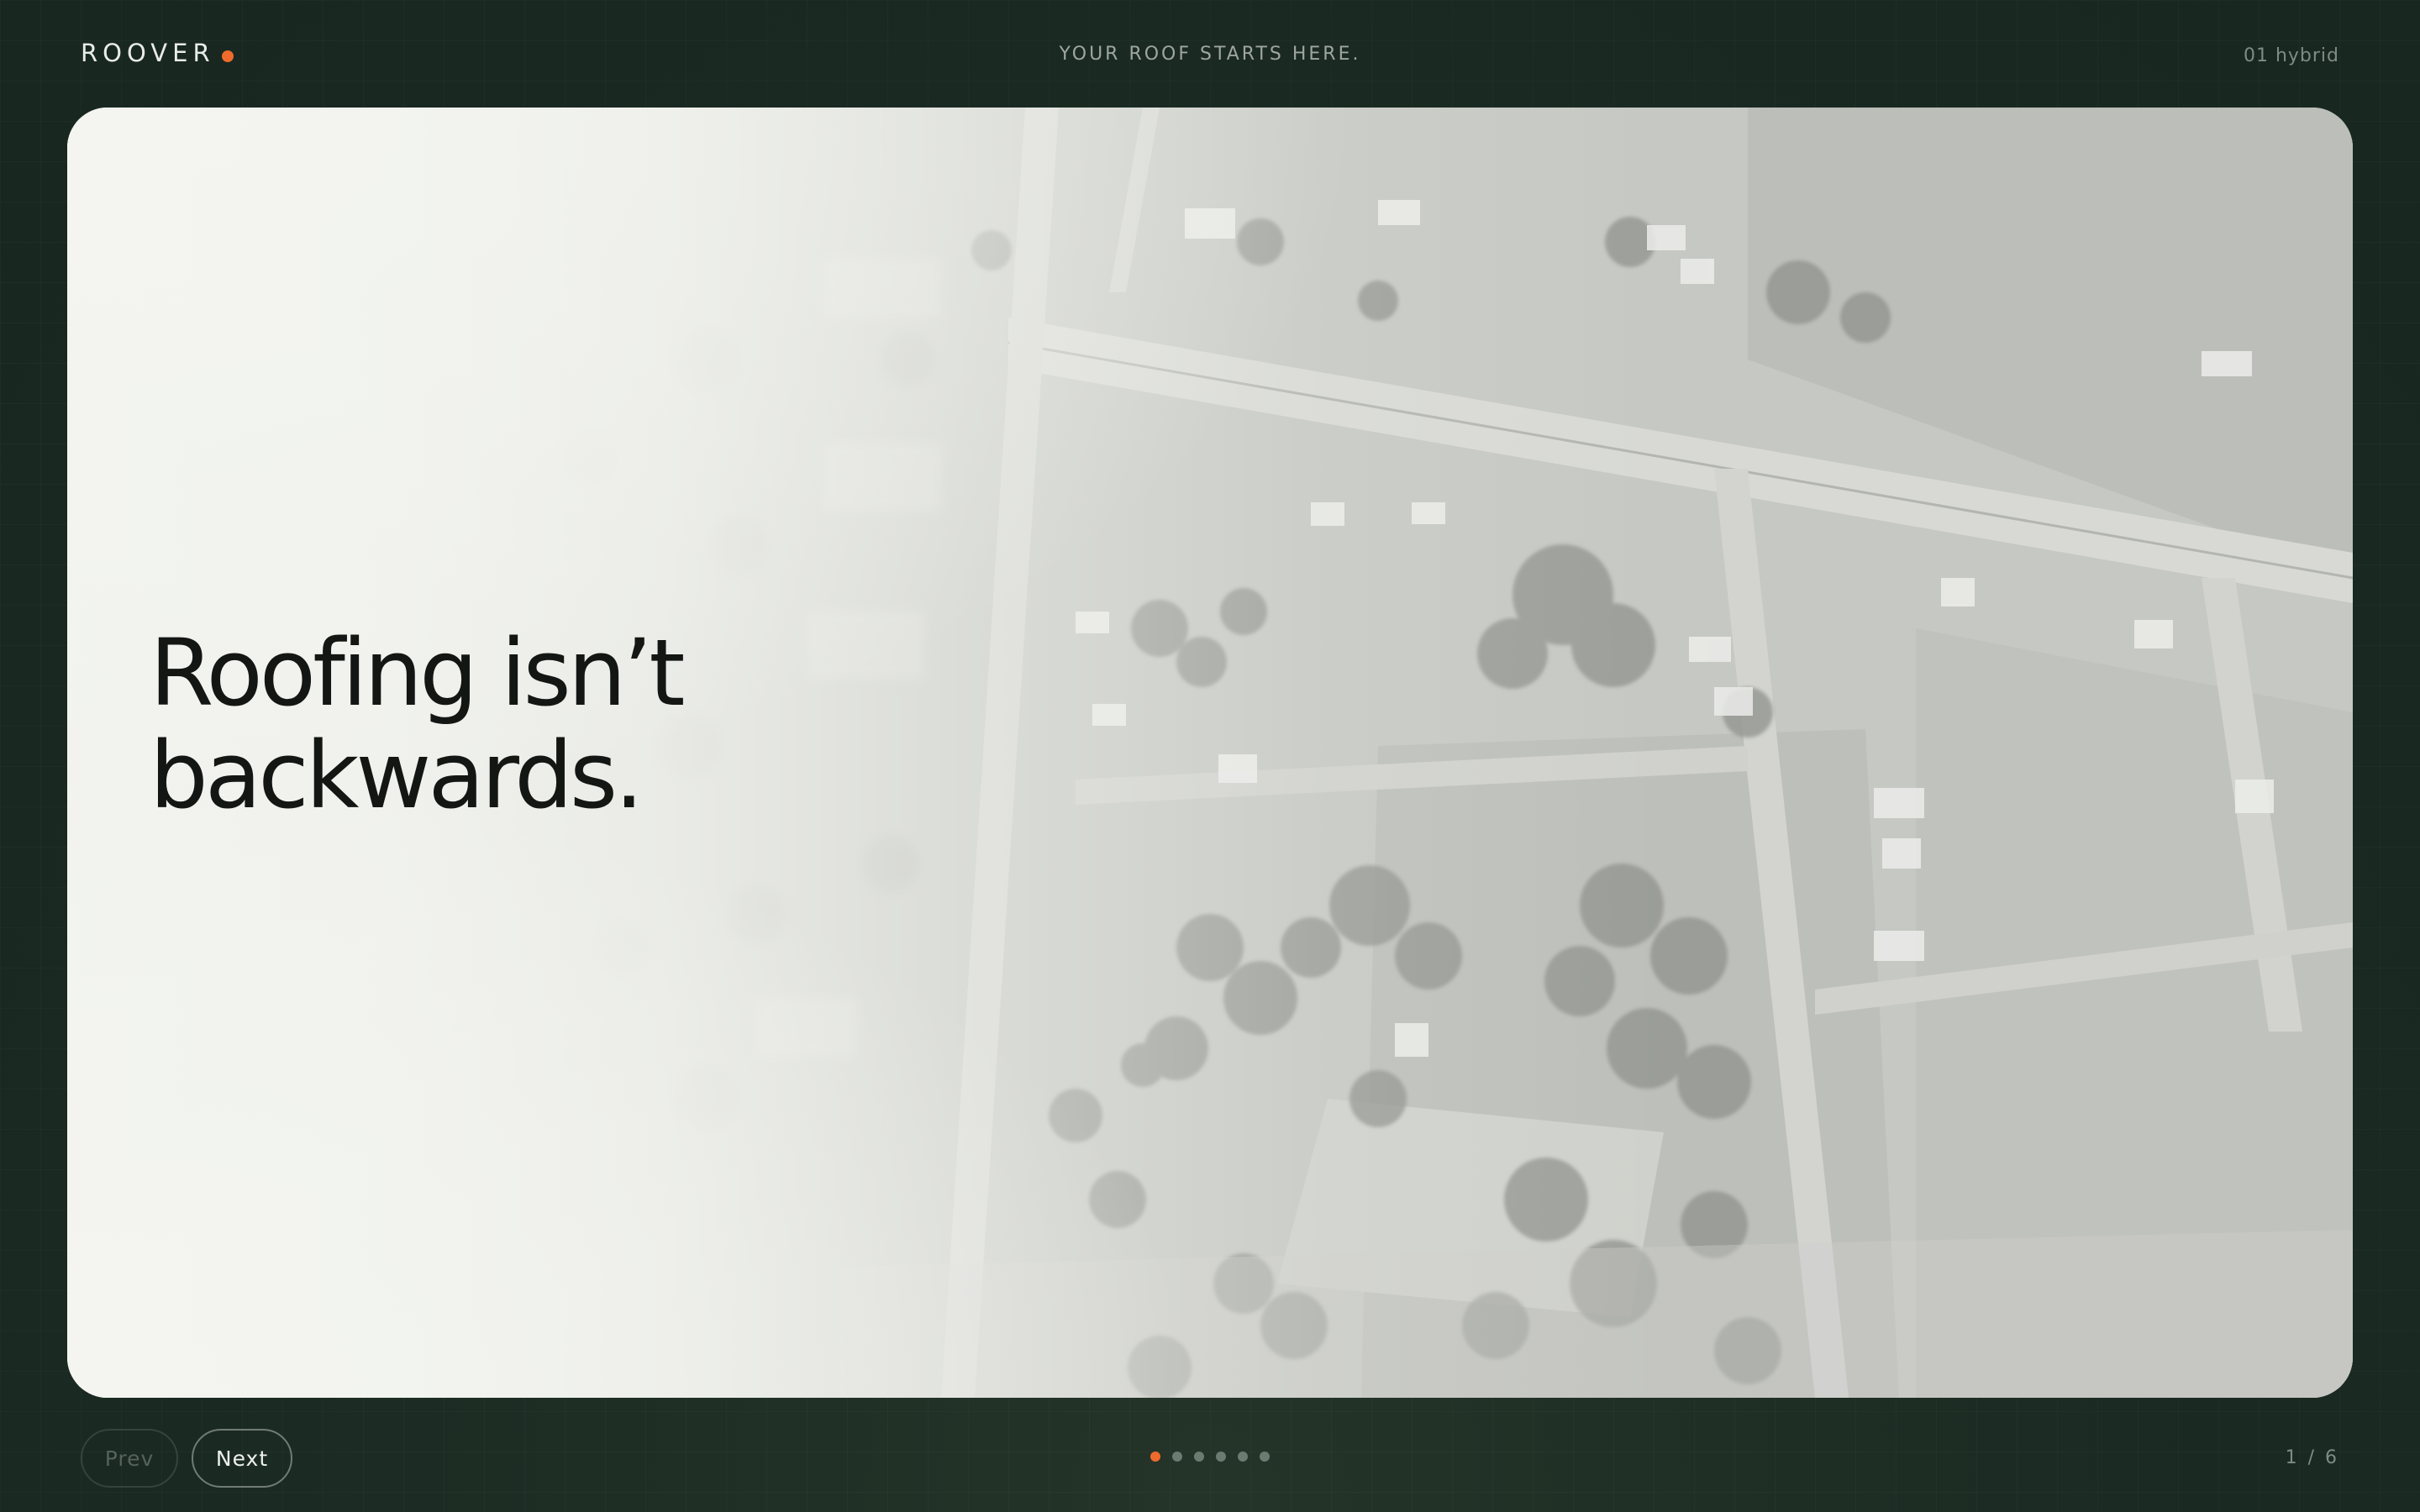  I want to click on headline-line-1: Roofing isn’t, so click(418, 673).